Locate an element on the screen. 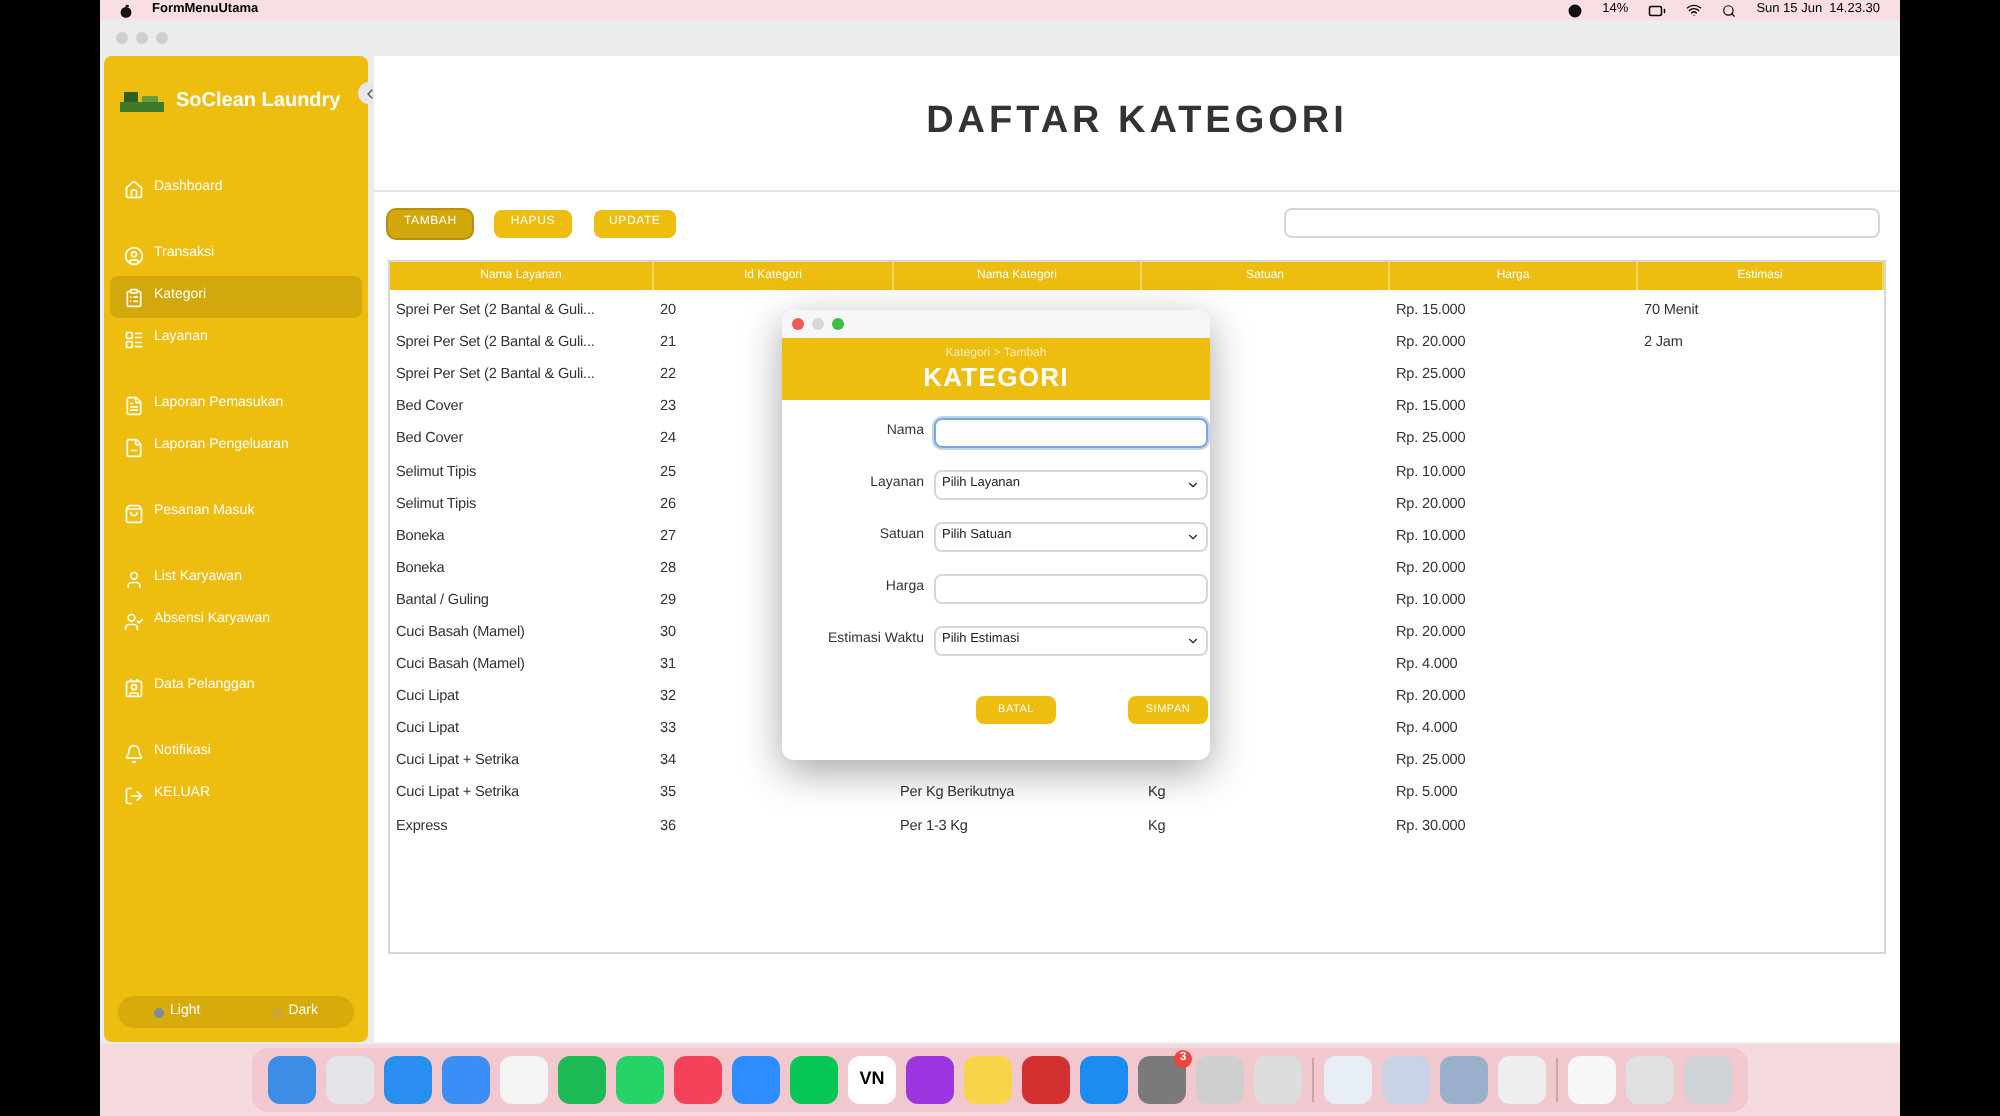 This screenshot has width=2000, height=1116. page-title: DAFTAR KATEGORI is located at coordinates (1137, 122).